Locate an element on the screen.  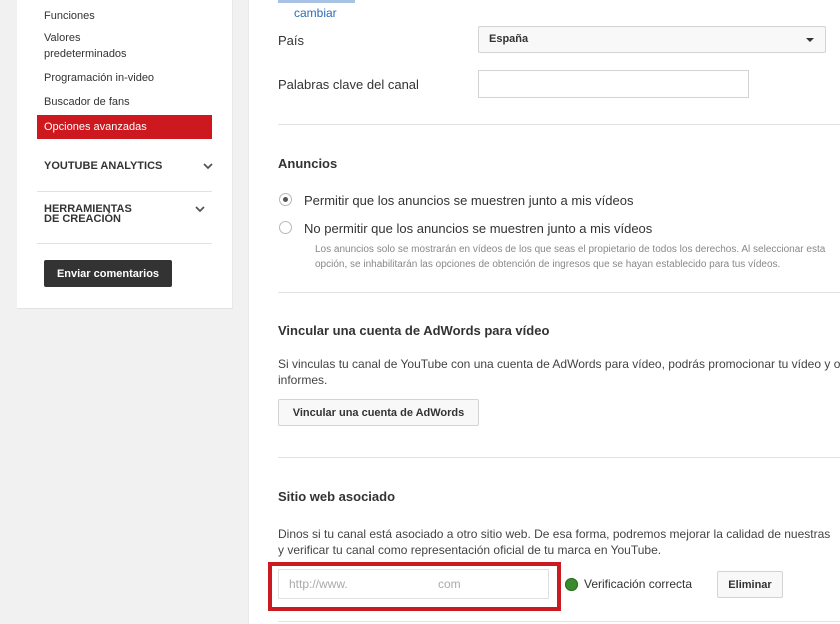
sidebar-item-funciones: Funciones is located at coordinates (69, 16).